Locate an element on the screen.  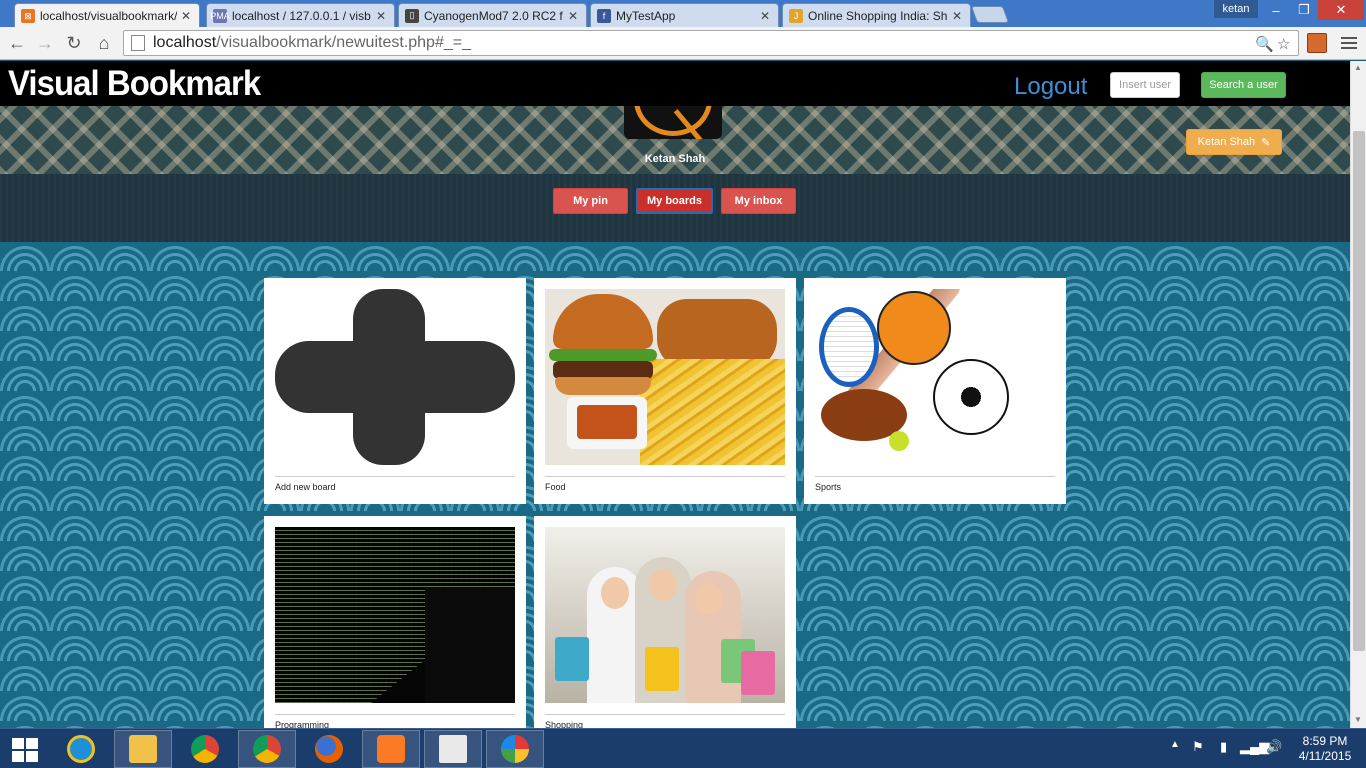
board-card-programming: Programming is located at coordinates (395, 622).